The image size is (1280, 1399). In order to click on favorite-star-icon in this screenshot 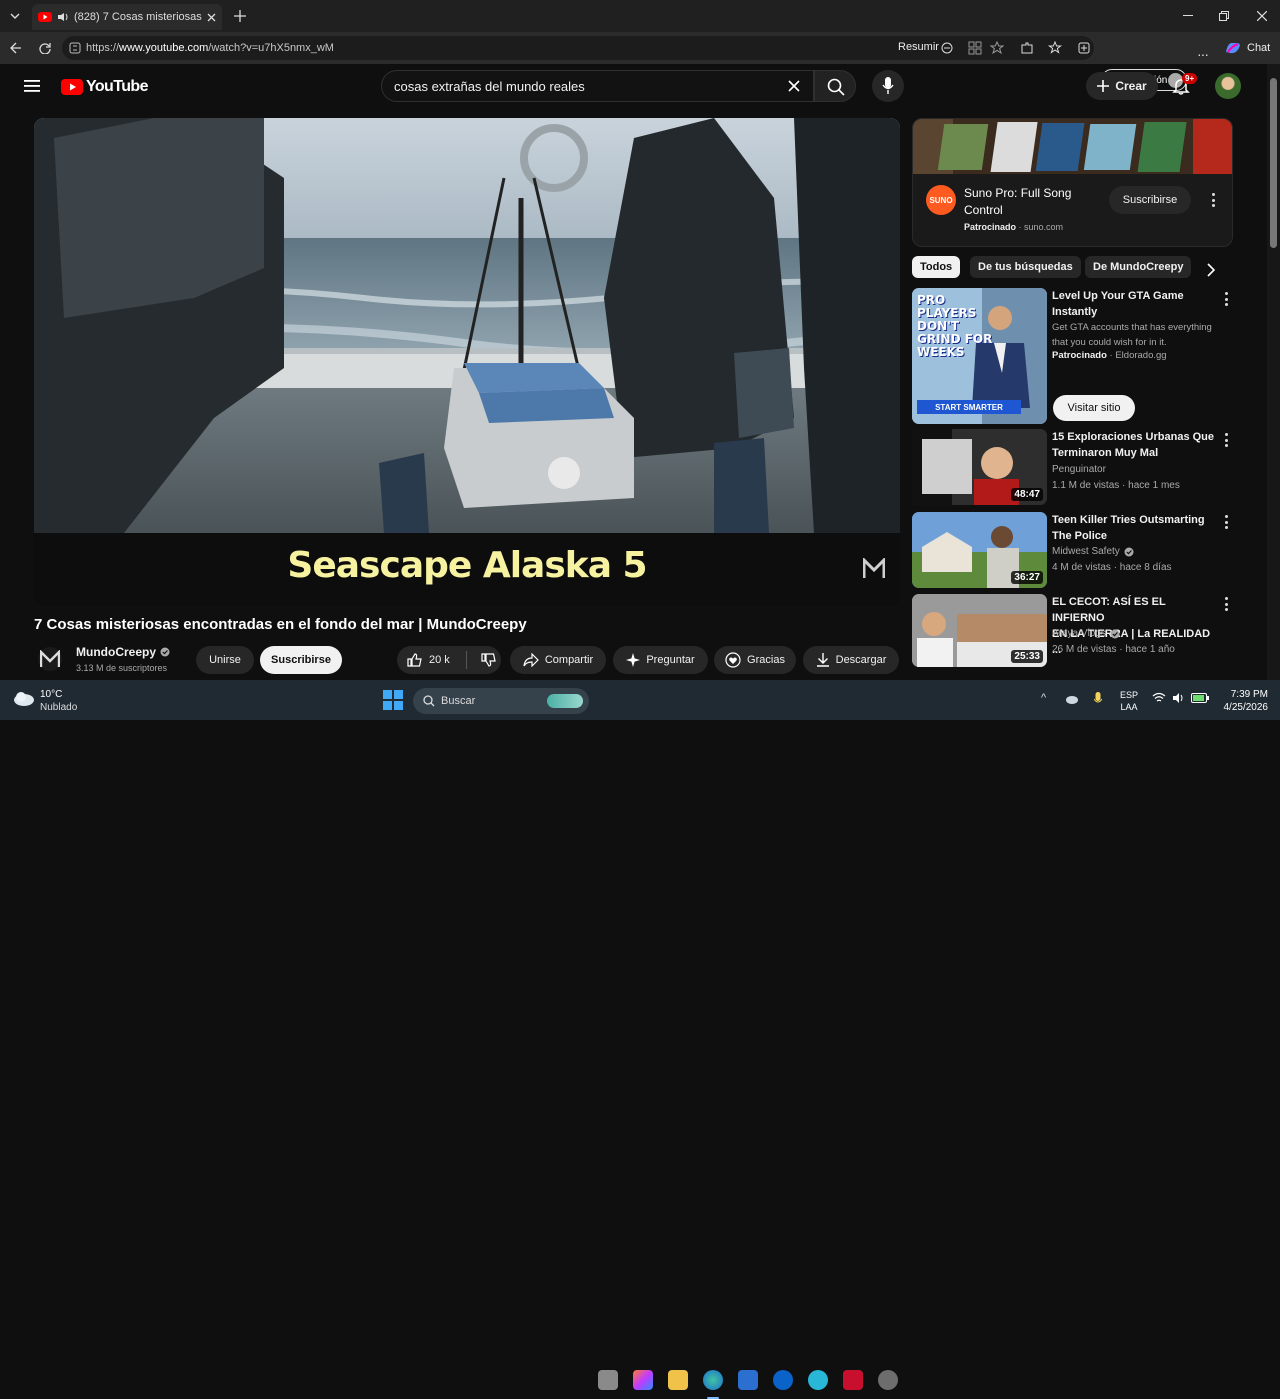, I will do `click(997, 48)`.